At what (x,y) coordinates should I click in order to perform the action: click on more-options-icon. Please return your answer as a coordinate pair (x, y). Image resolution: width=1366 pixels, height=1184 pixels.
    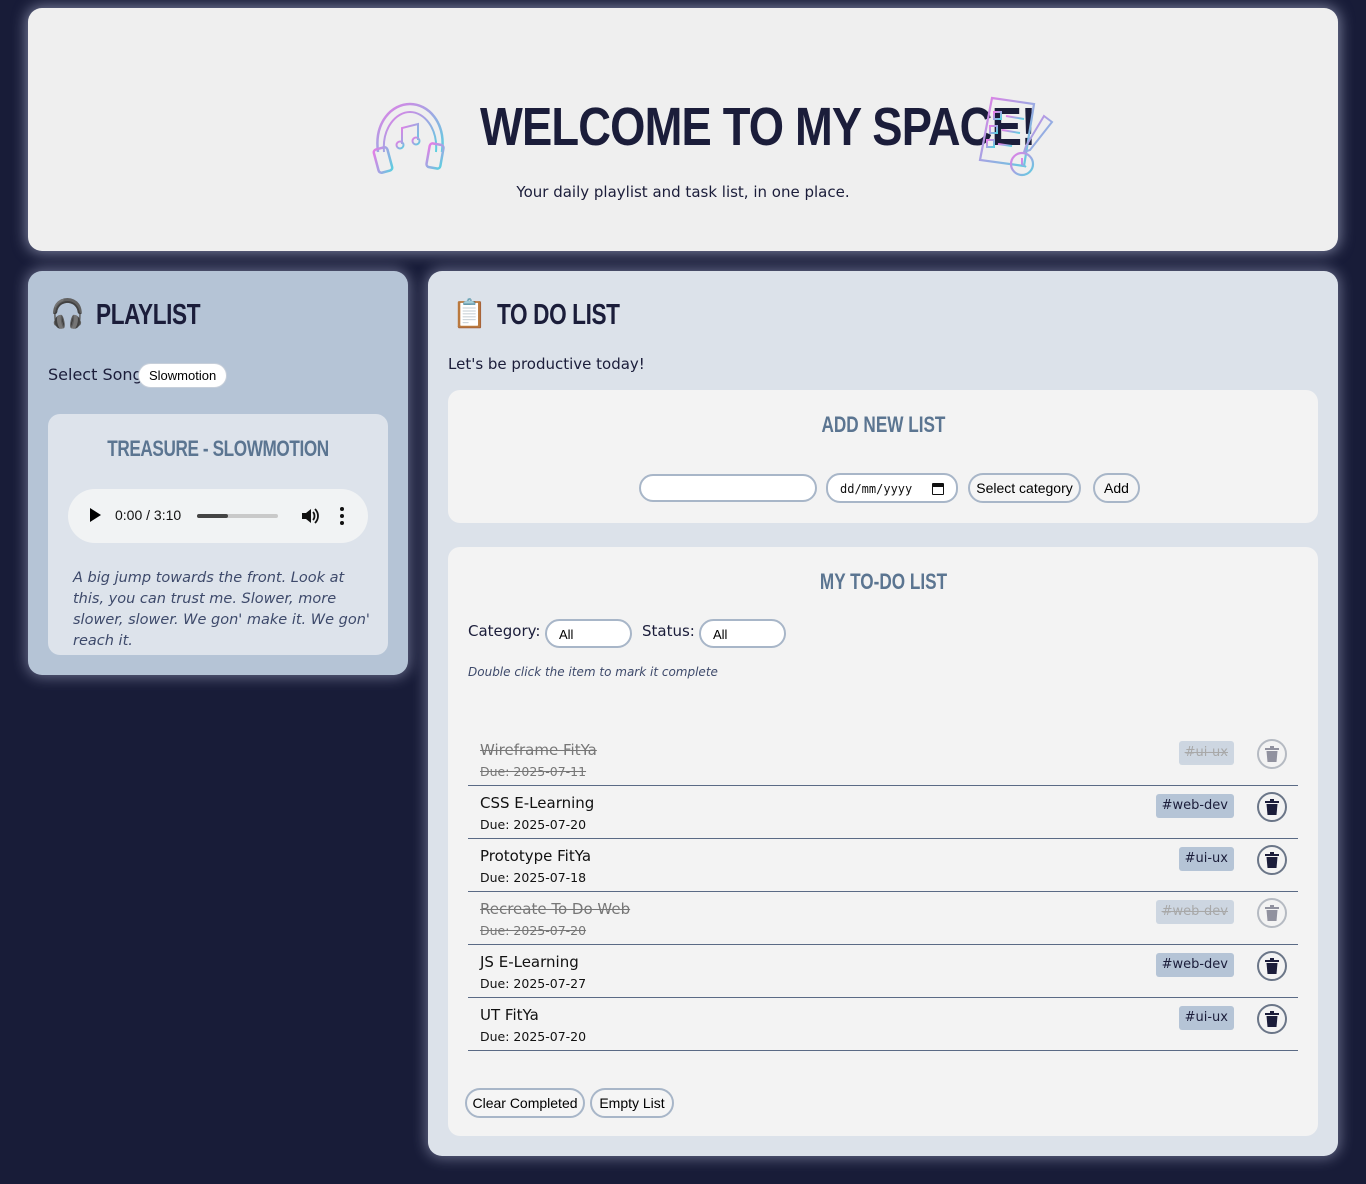
    Looking at the image, I should click on (342, 516).